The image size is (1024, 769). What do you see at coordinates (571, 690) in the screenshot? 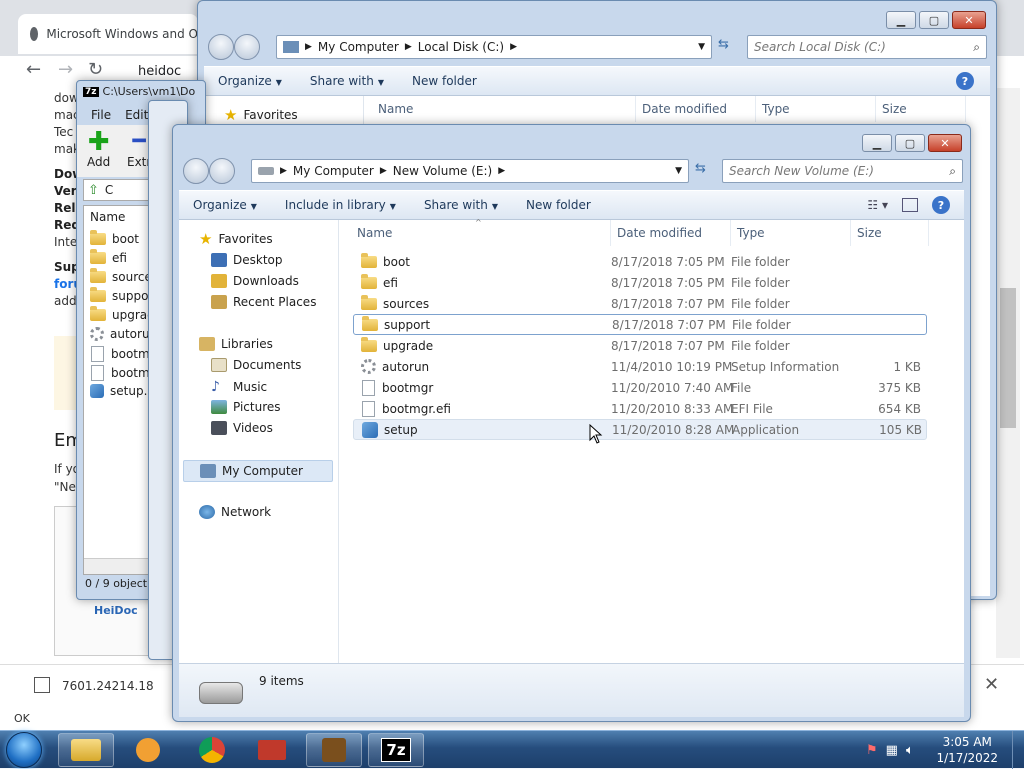
I see `details-pane: 9 items` at bounding box center [571, 690].